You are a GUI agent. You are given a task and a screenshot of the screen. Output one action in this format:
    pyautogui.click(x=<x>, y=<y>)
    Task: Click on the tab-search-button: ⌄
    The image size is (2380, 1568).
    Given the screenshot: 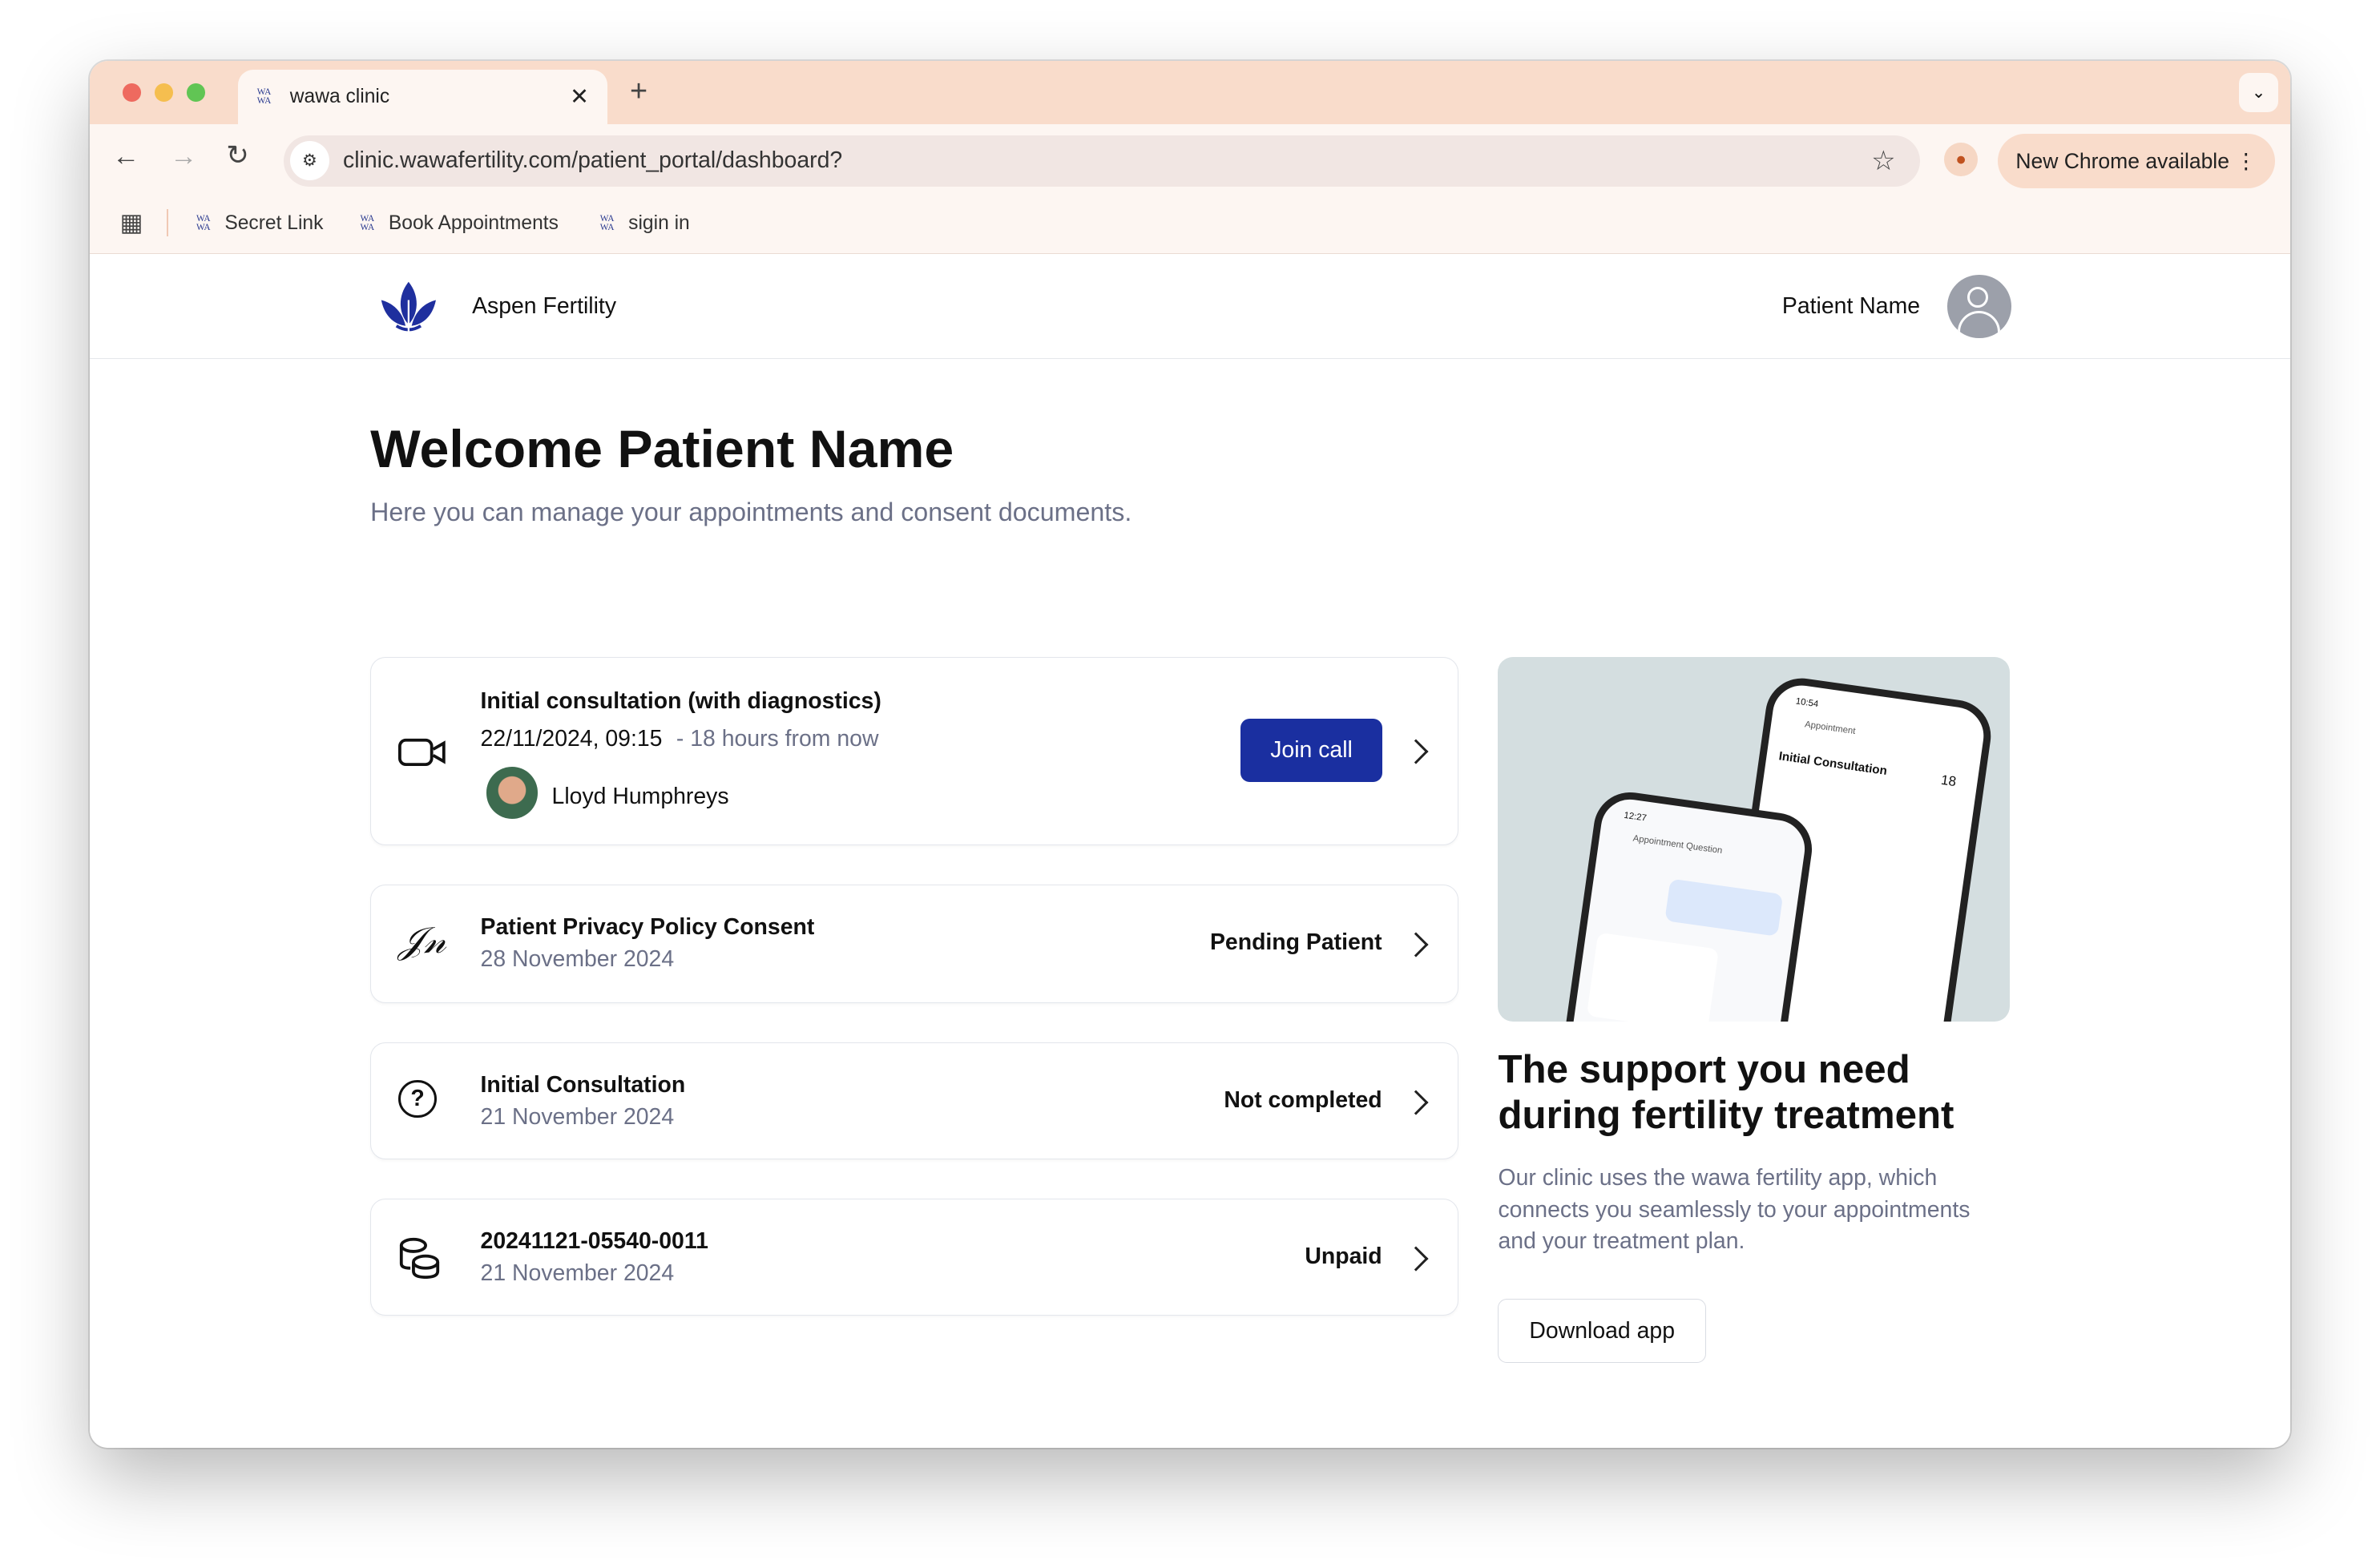 What is the action you would take?
    pyautogui.click(x=2258, y=92)
    